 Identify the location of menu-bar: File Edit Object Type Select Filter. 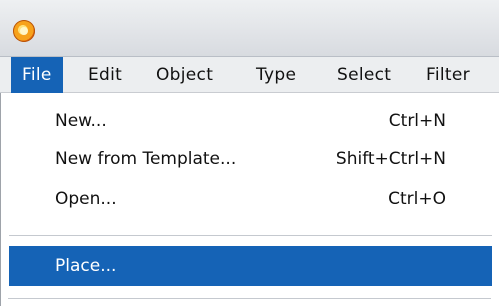
(249, 75).